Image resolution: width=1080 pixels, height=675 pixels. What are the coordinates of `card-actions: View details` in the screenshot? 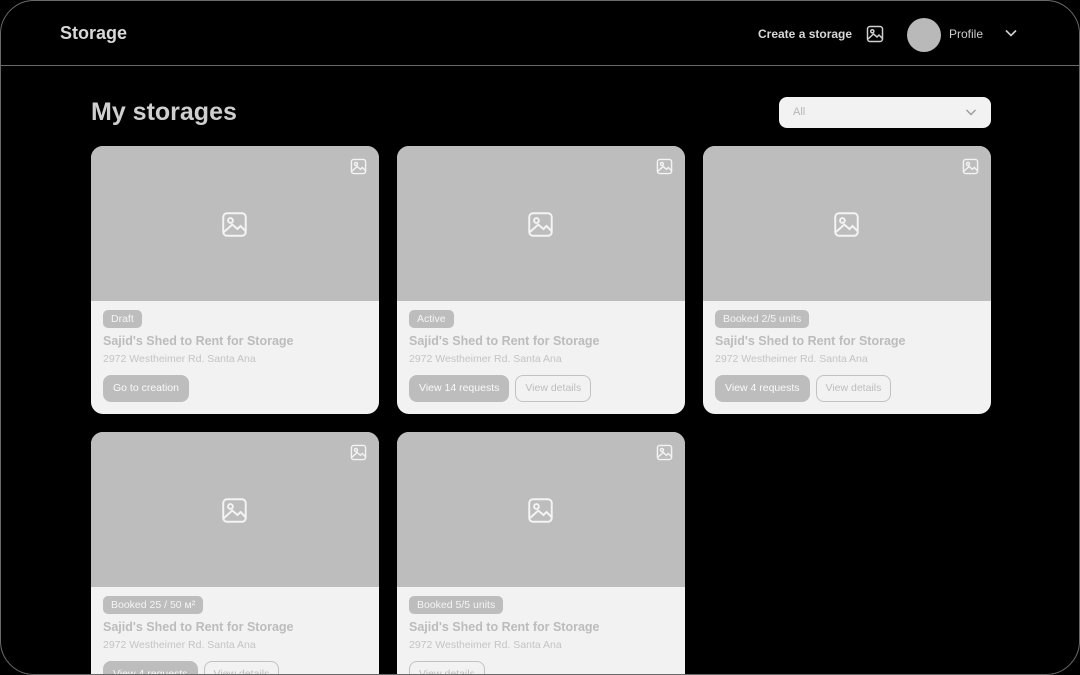 It's located at (447, 667).